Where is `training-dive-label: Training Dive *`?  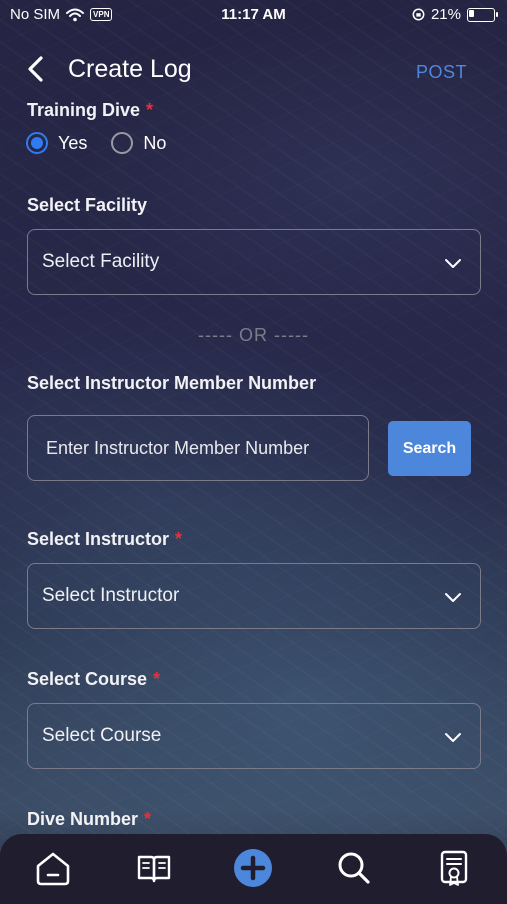 training-dive-label: Training Dive * is located at coordinates (90, 110).